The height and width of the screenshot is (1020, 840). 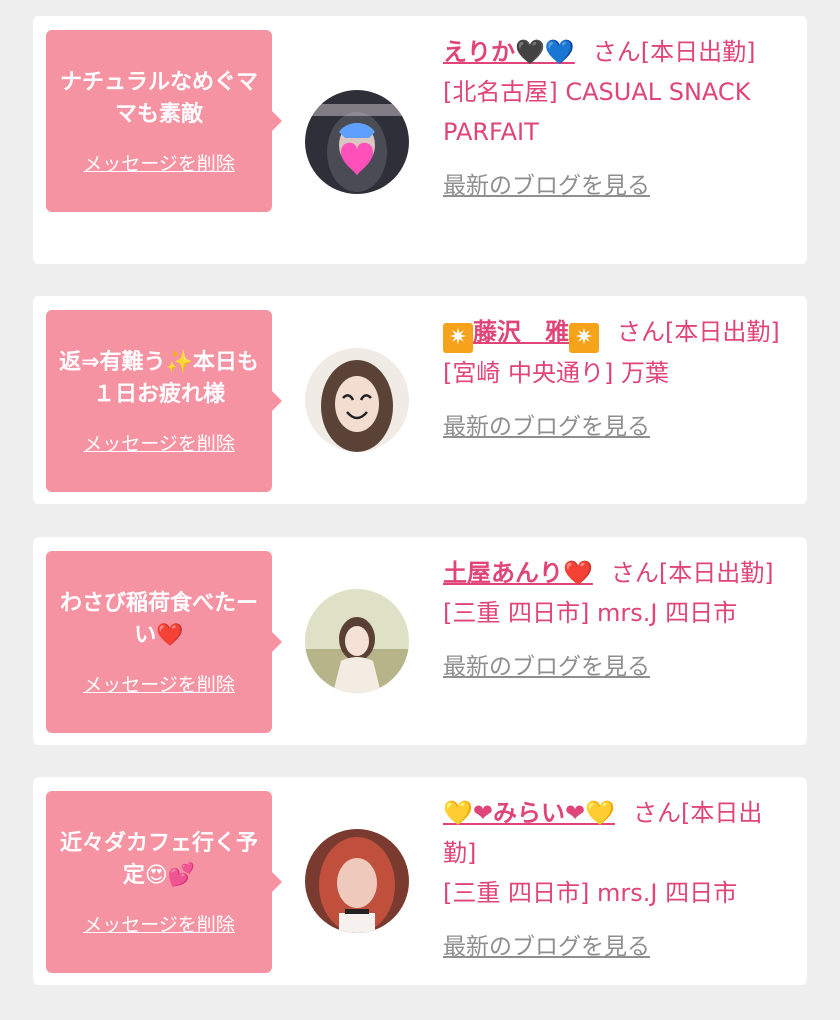 What do you see at coordinates (158, 619) in the screenshot?
I see `message-text: わさび稲荷食べたーい❤️` at bounding box center [158, 619].